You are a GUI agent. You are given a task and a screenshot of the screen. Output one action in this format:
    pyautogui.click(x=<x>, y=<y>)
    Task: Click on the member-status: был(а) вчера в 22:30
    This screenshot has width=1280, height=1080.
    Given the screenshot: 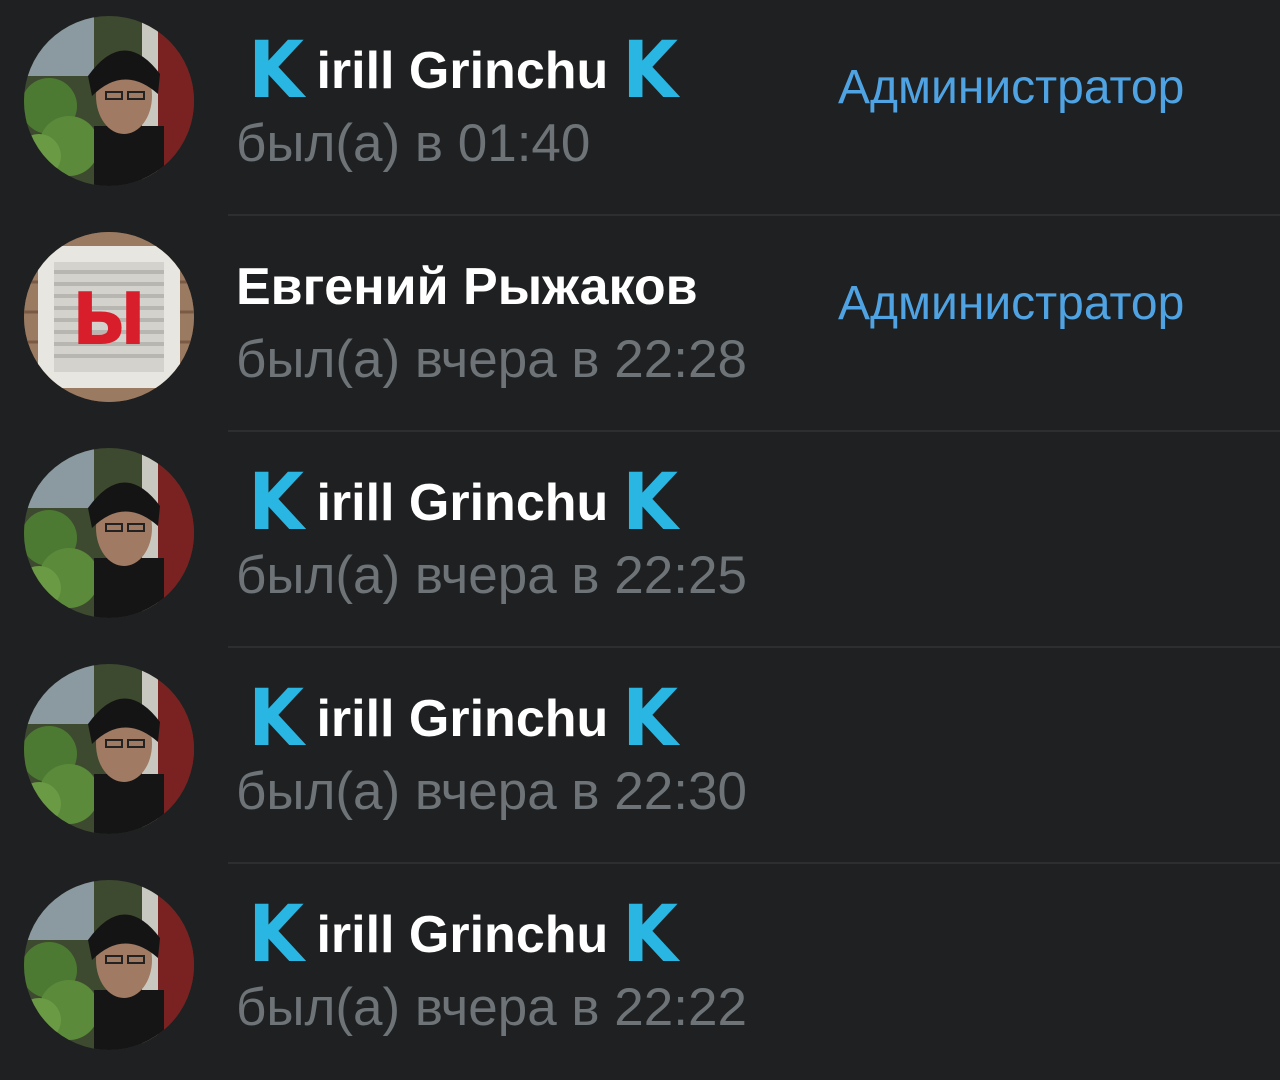 What is the action you would take?
    pyautogui.click(x=491, y=791)
    